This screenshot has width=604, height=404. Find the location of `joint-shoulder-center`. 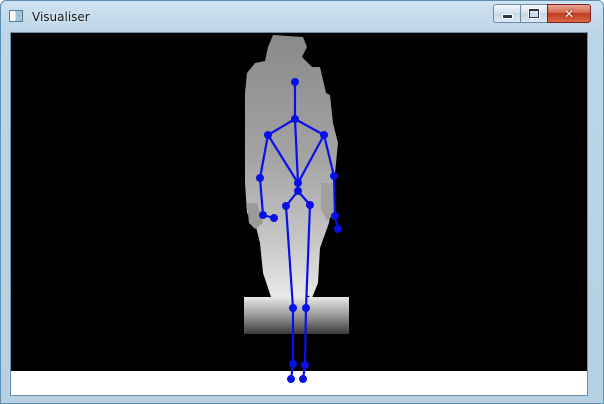

joint-shoulder-center is located at coordinates (295, 119).